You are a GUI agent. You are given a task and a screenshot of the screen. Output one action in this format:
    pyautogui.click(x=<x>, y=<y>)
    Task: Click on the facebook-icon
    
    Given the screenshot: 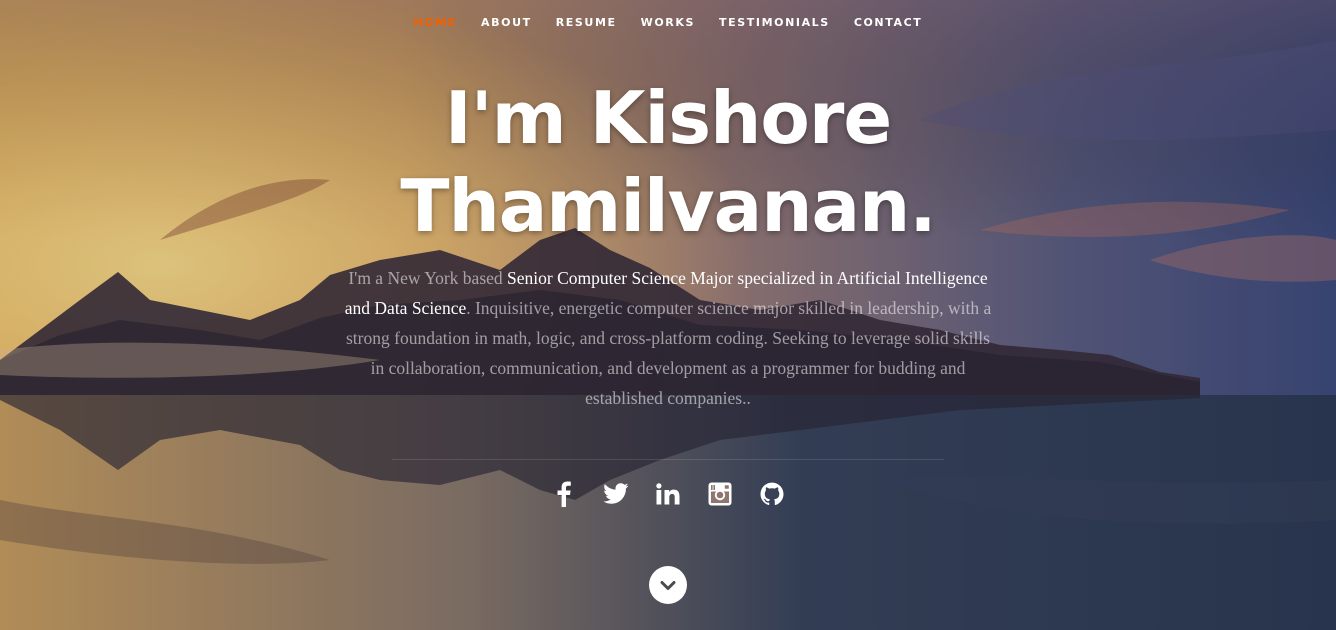 What is the action you would take?
    pyautogui.click(x=564, y=494)
    